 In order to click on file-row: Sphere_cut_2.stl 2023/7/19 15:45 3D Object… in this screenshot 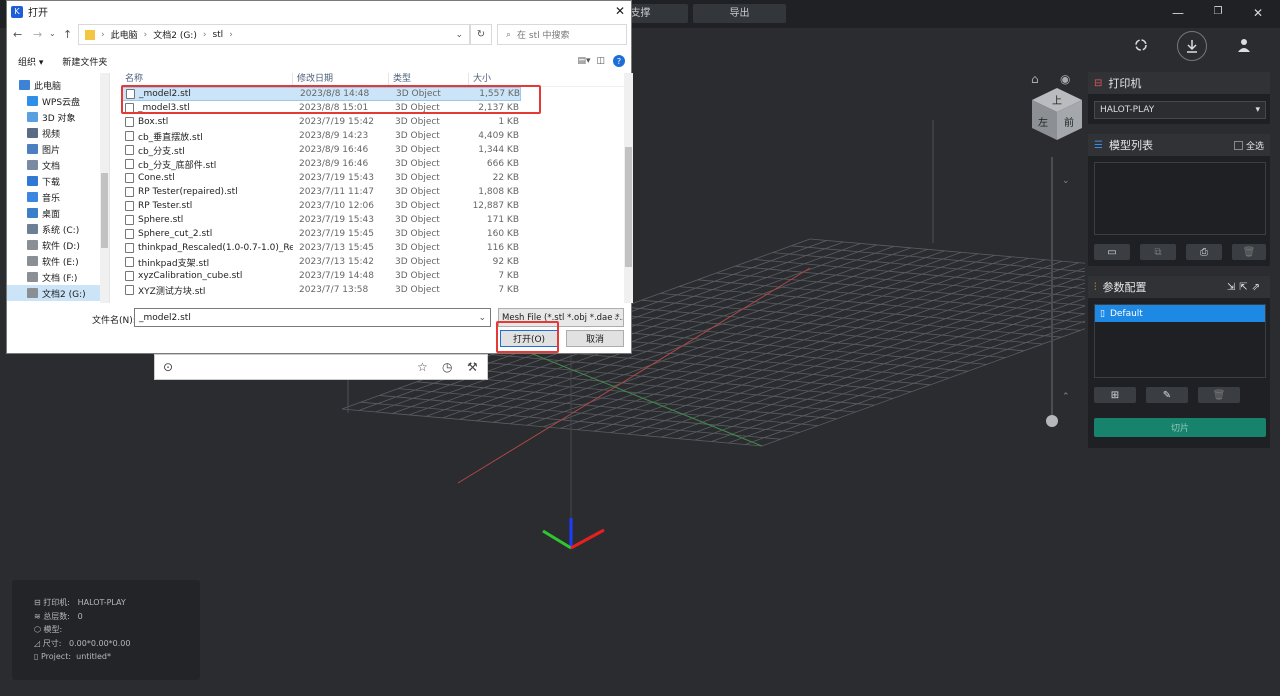, I will do `click(375, 234)`.